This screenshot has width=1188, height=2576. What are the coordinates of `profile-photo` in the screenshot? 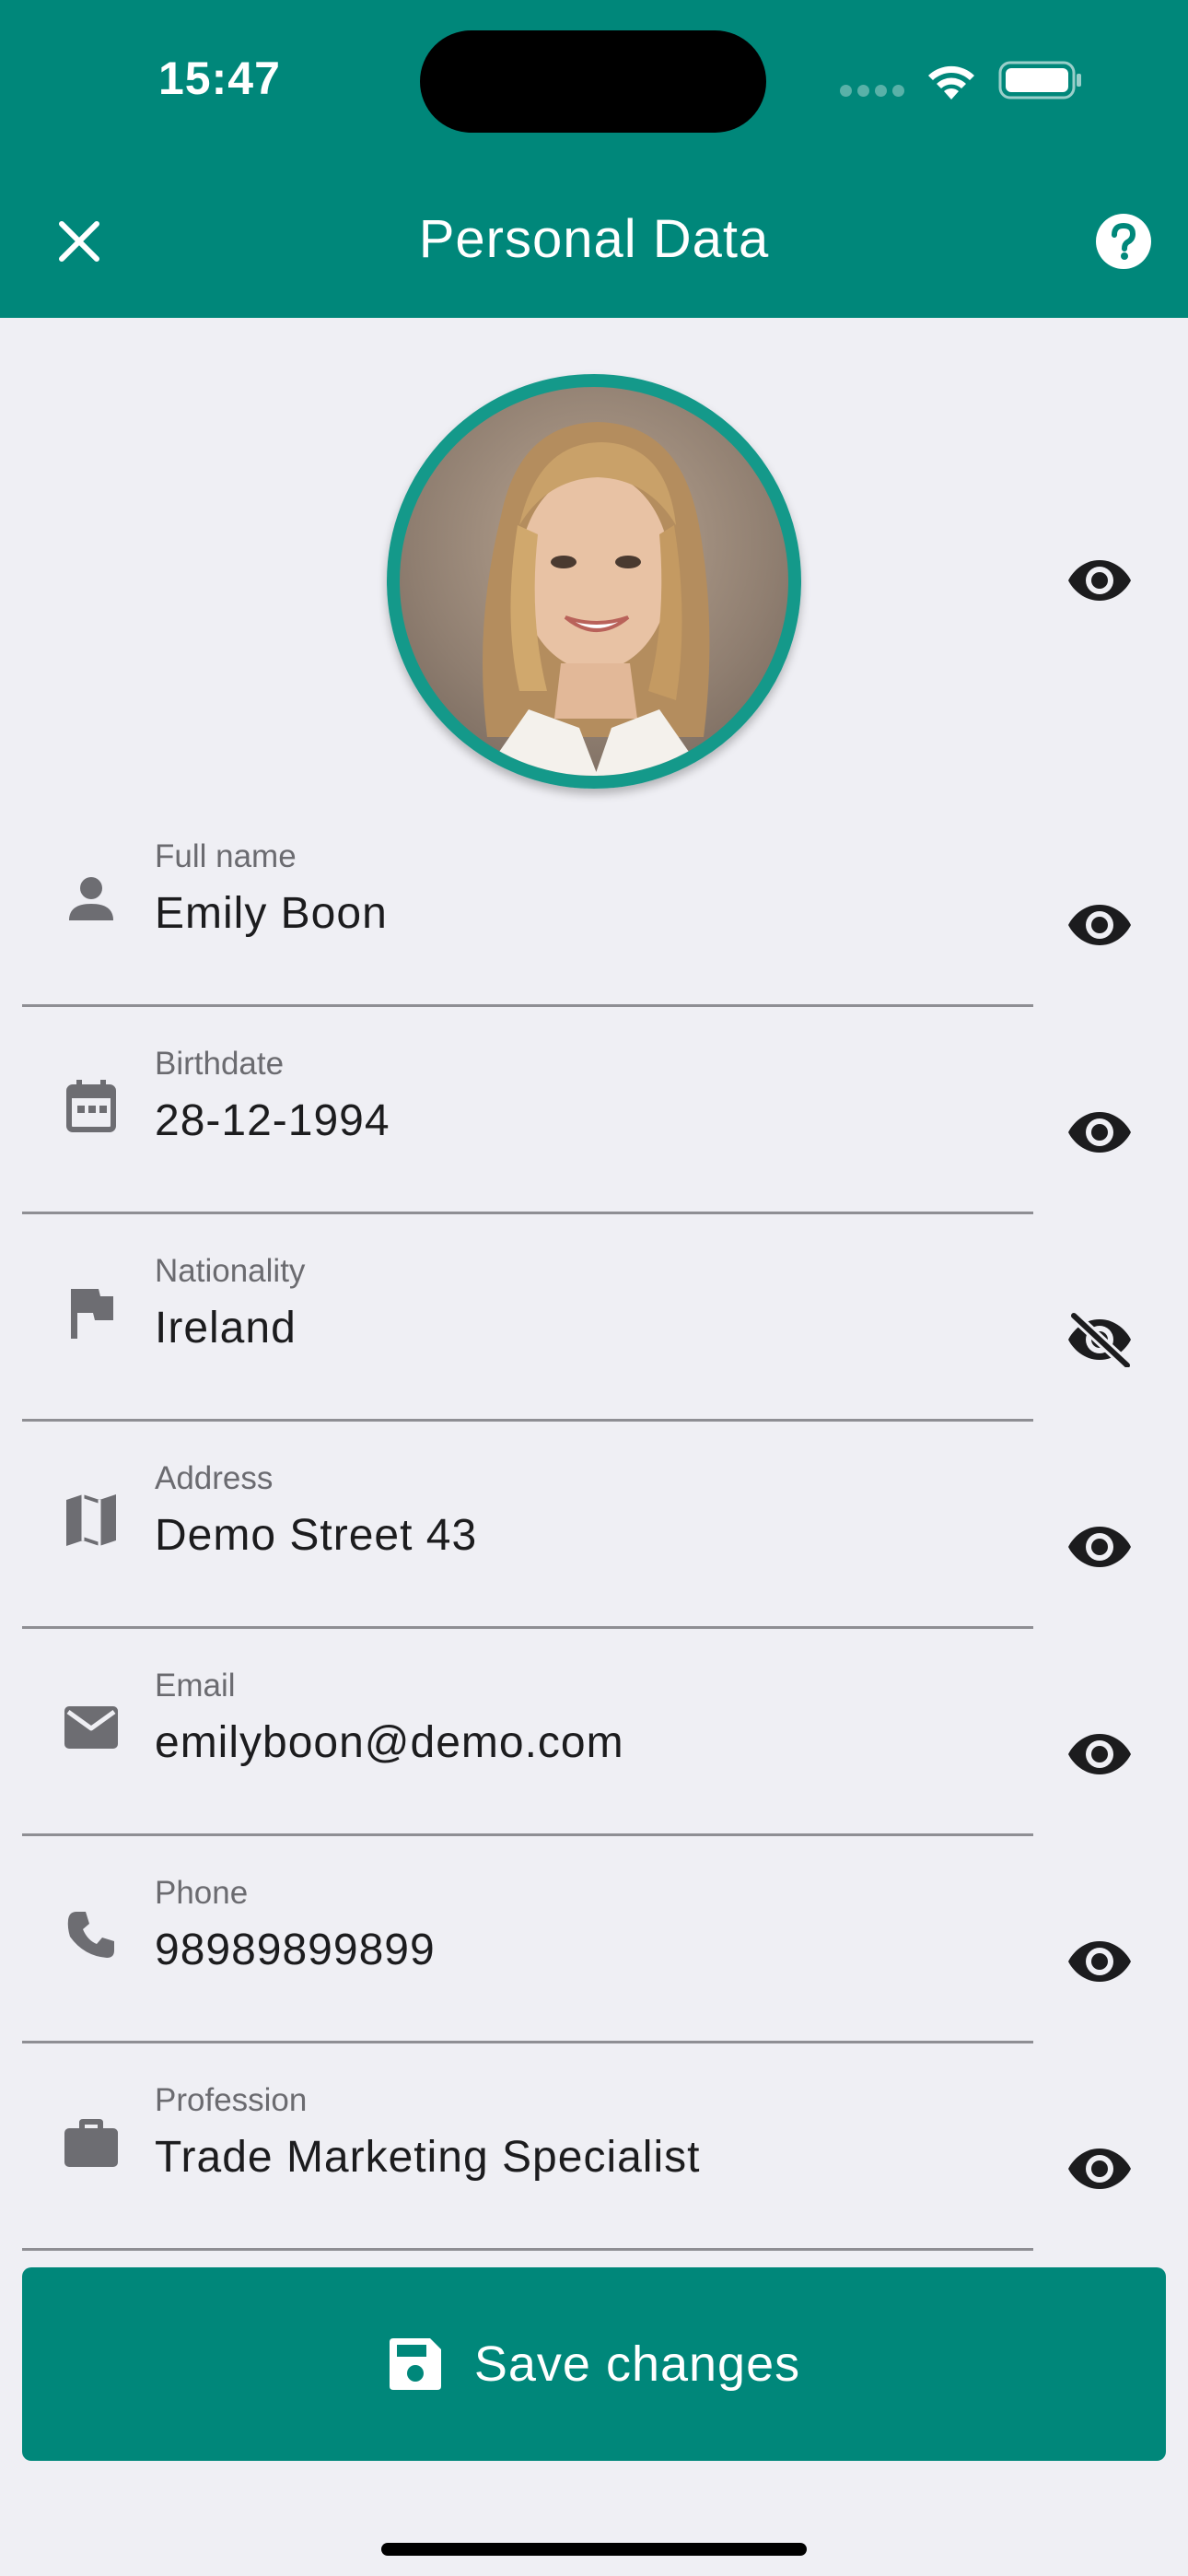 It's located at (594, 581).